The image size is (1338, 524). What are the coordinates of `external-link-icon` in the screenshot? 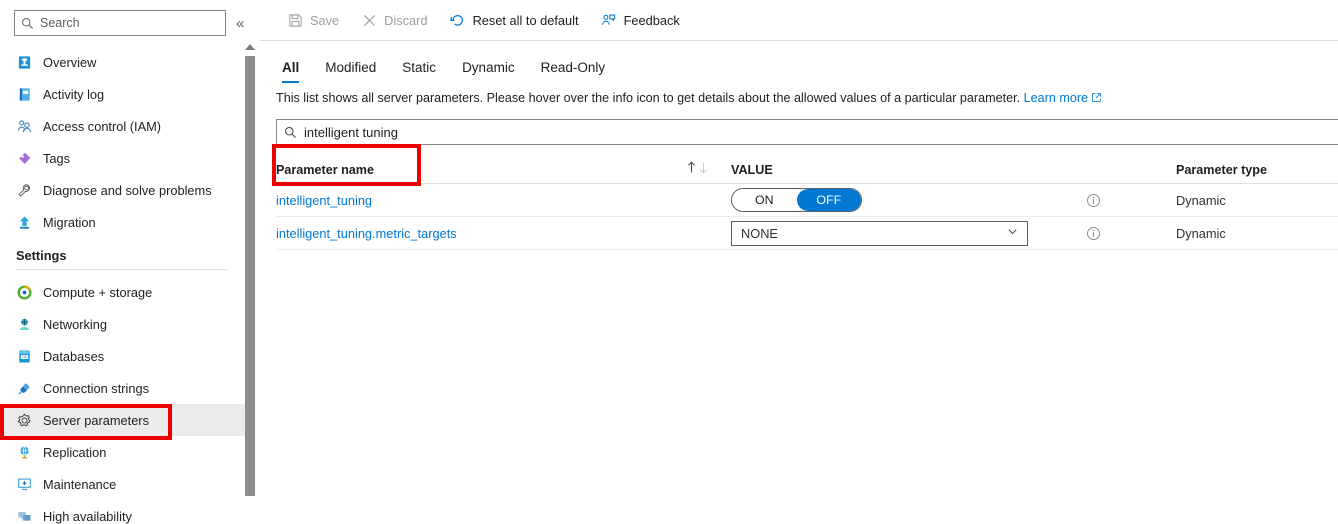 It's located at (1096, 99).